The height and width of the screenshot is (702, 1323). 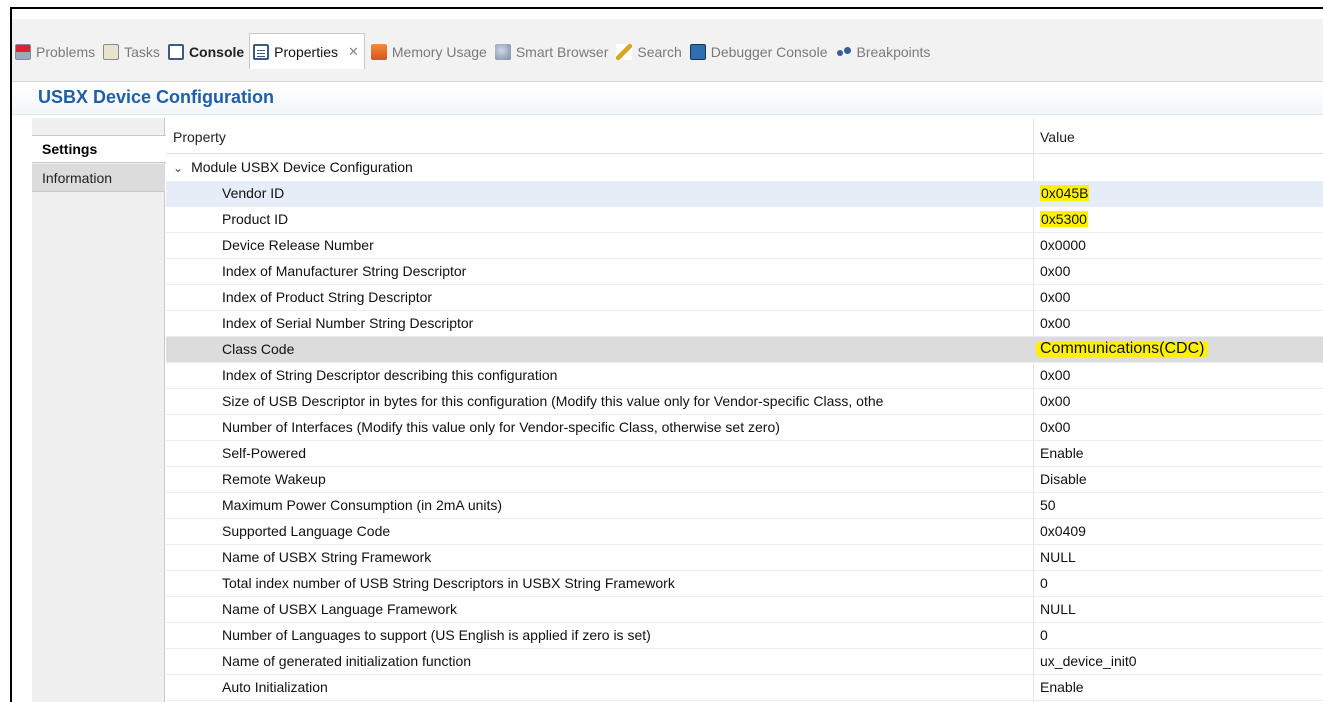 I want to click on property-value: 0x5300, so click(x=1181, y=219).